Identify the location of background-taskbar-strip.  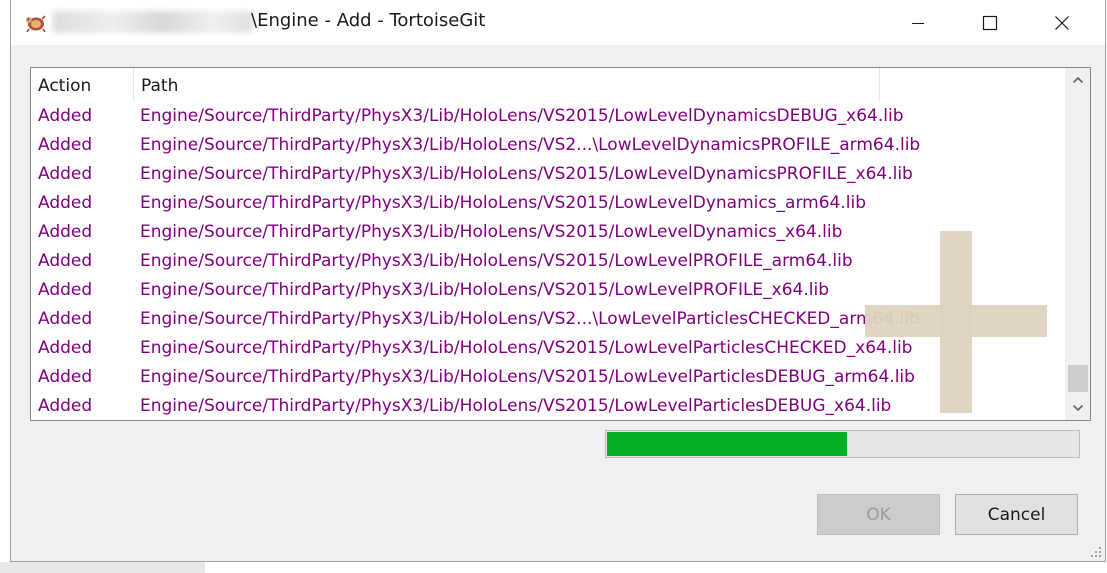
(102, 567).